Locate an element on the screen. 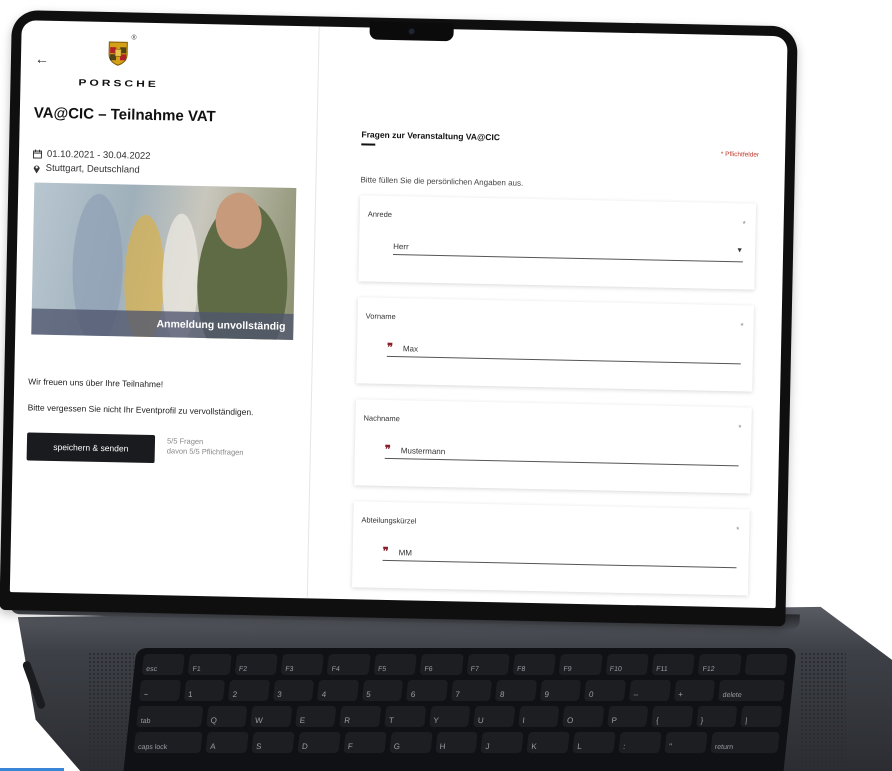 Image resolution: width=892 pixels, height=771 pixels. key: return is located at coordinates (745, 742).